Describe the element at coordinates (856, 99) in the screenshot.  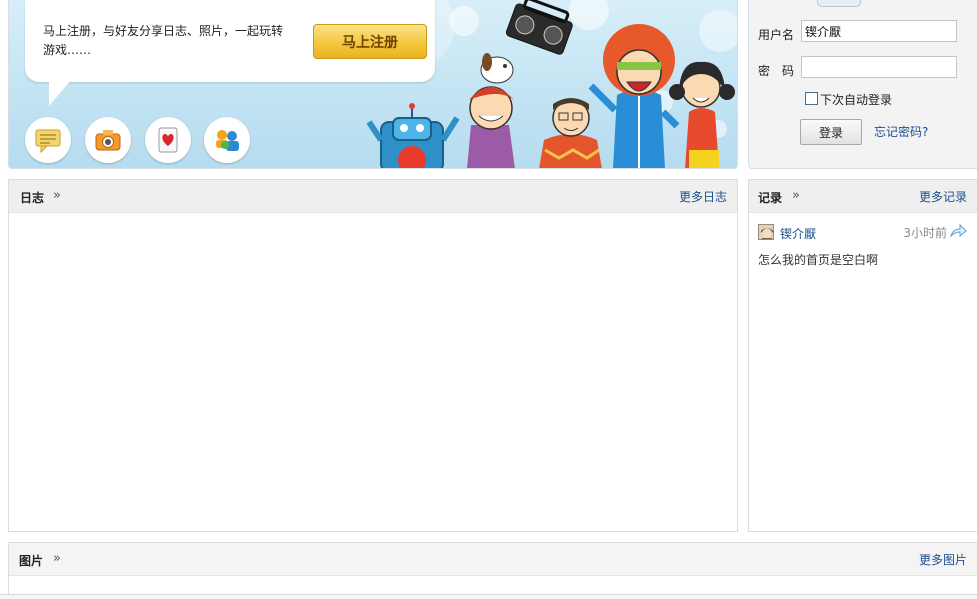
I see `remember-login-label: 下次自动登录` at that location.